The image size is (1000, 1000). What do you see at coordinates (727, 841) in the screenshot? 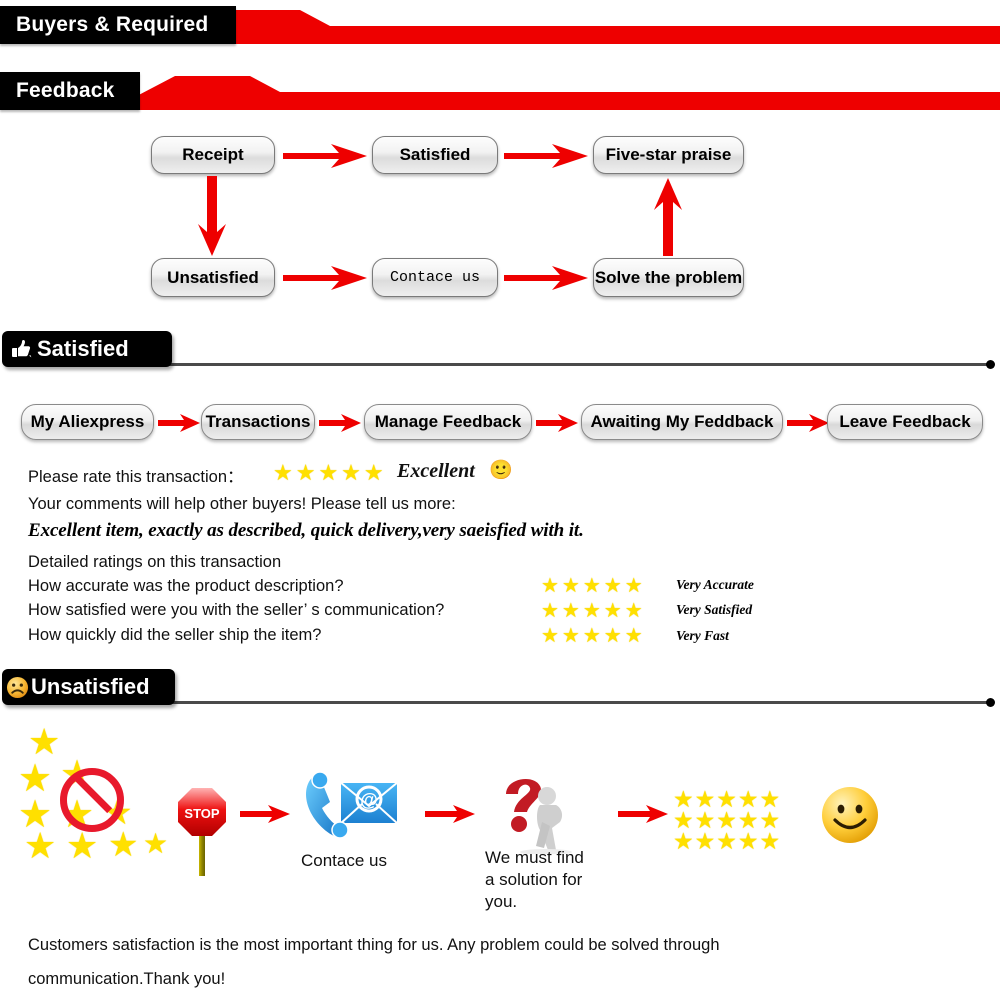
I see `star-grid-row: ★★★★★` at bounding box center [727, 841].